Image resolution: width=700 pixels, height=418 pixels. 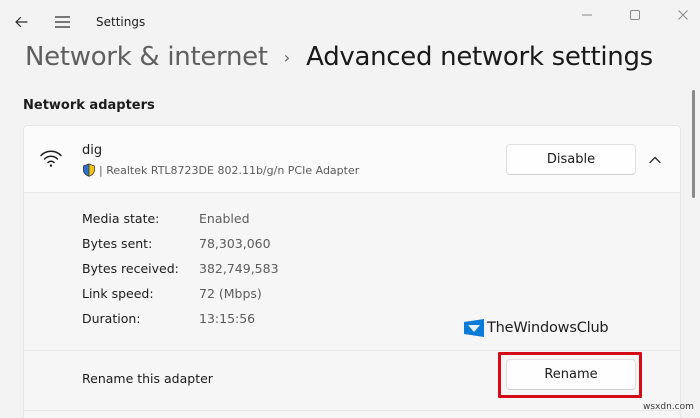 What do you see at coordinates (683, 15) in the screenshot?
I see `close-icon` at bounding box center [683, 15].